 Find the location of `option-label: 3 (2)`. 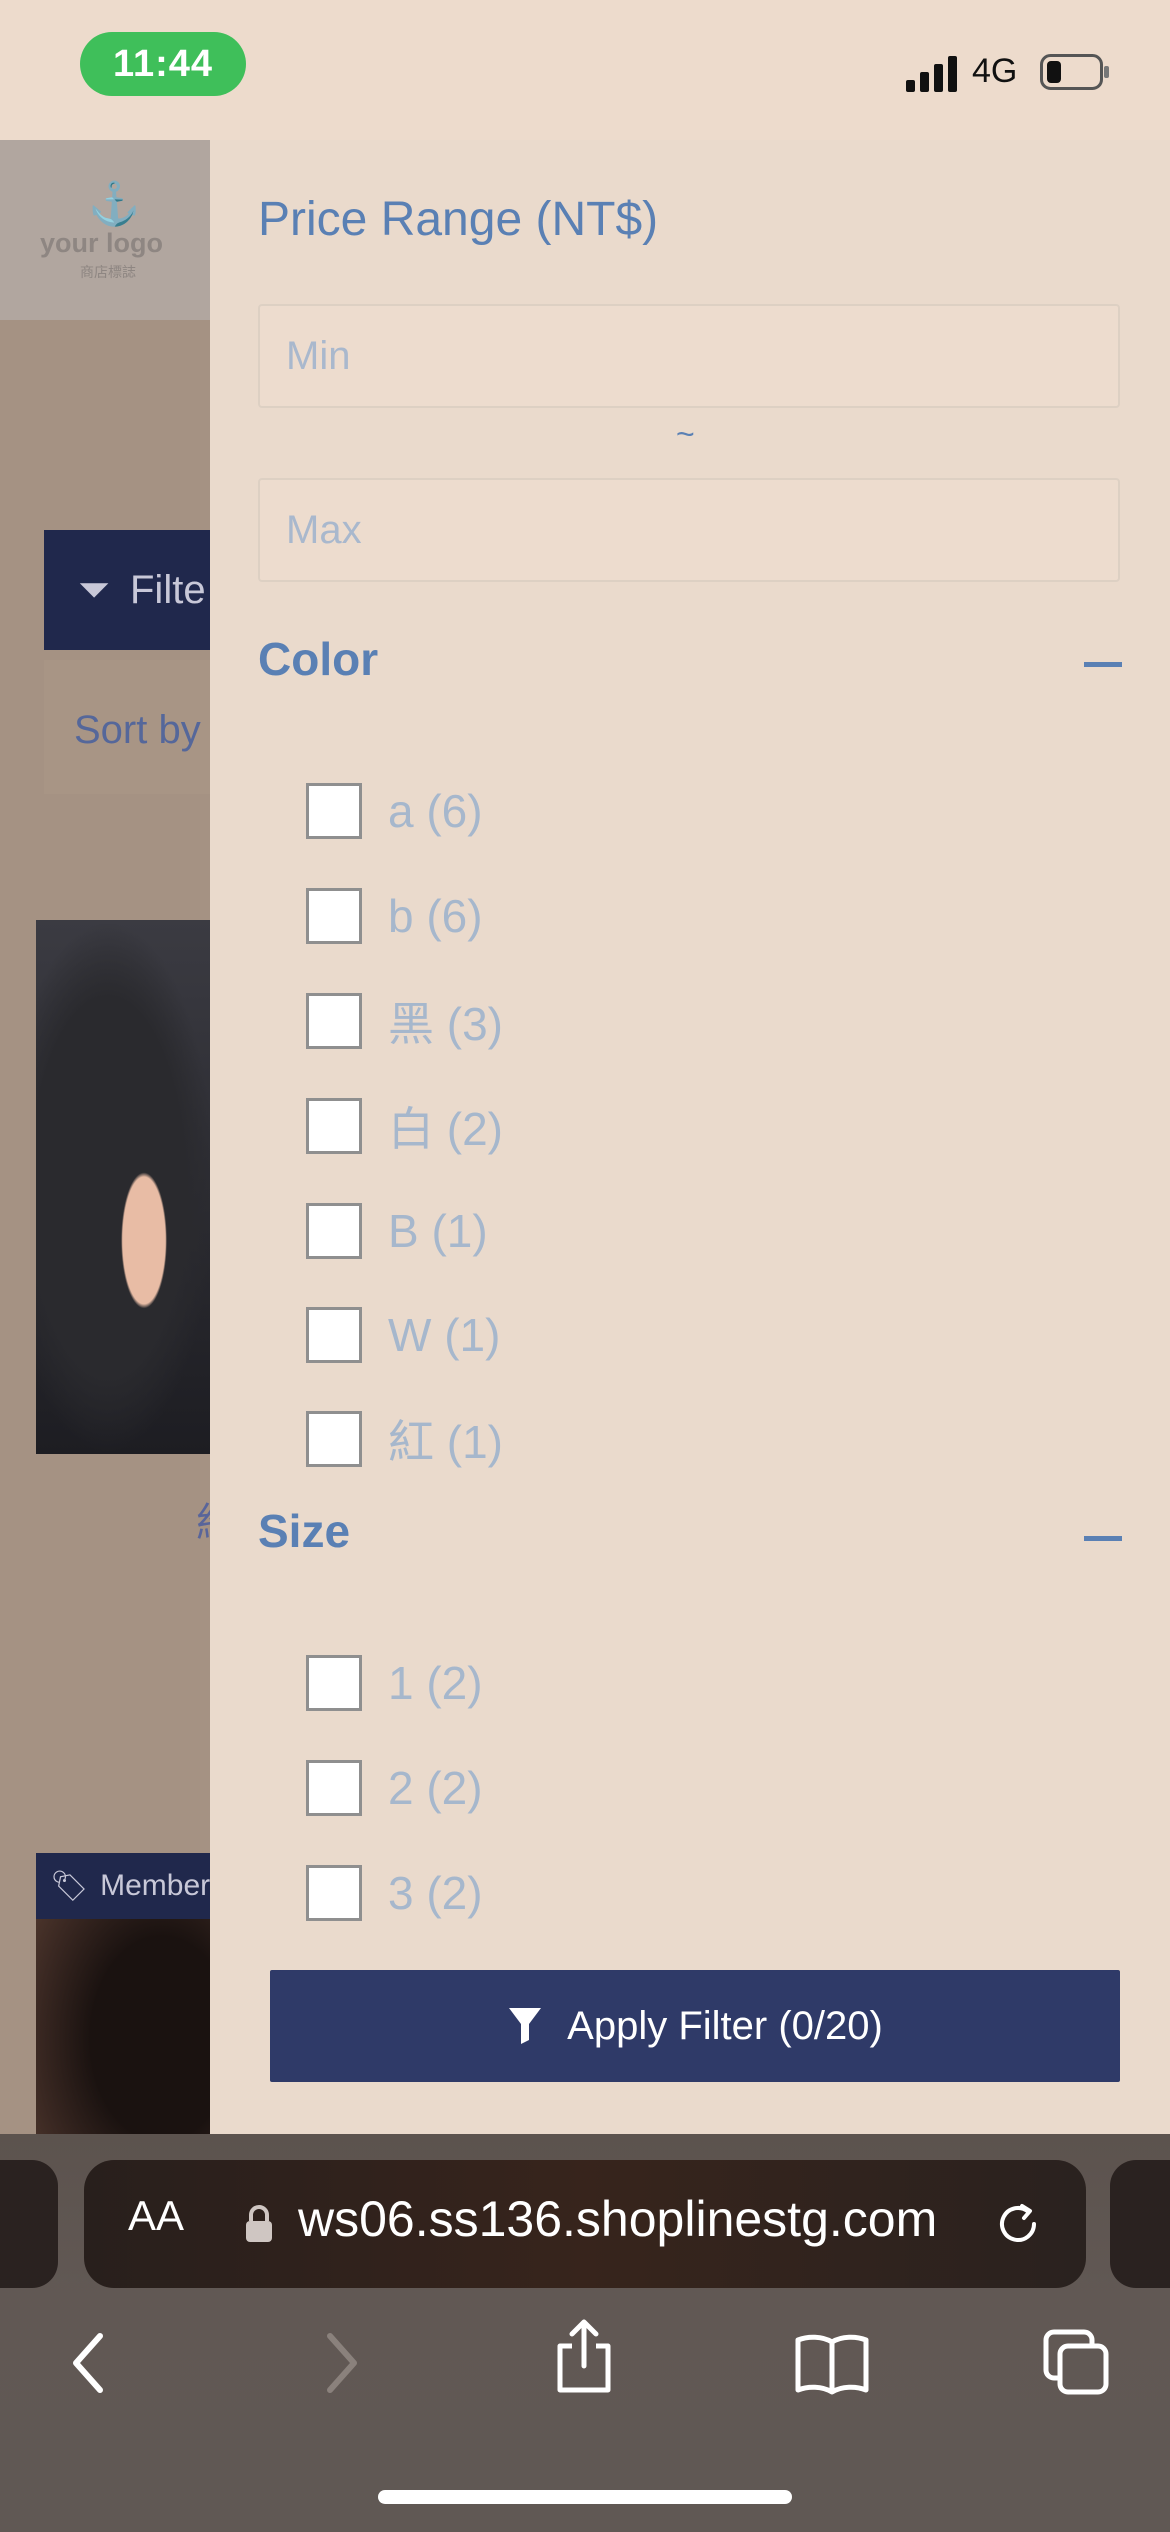

option-label: 3 (2) is located at coordinates (435, 1893).